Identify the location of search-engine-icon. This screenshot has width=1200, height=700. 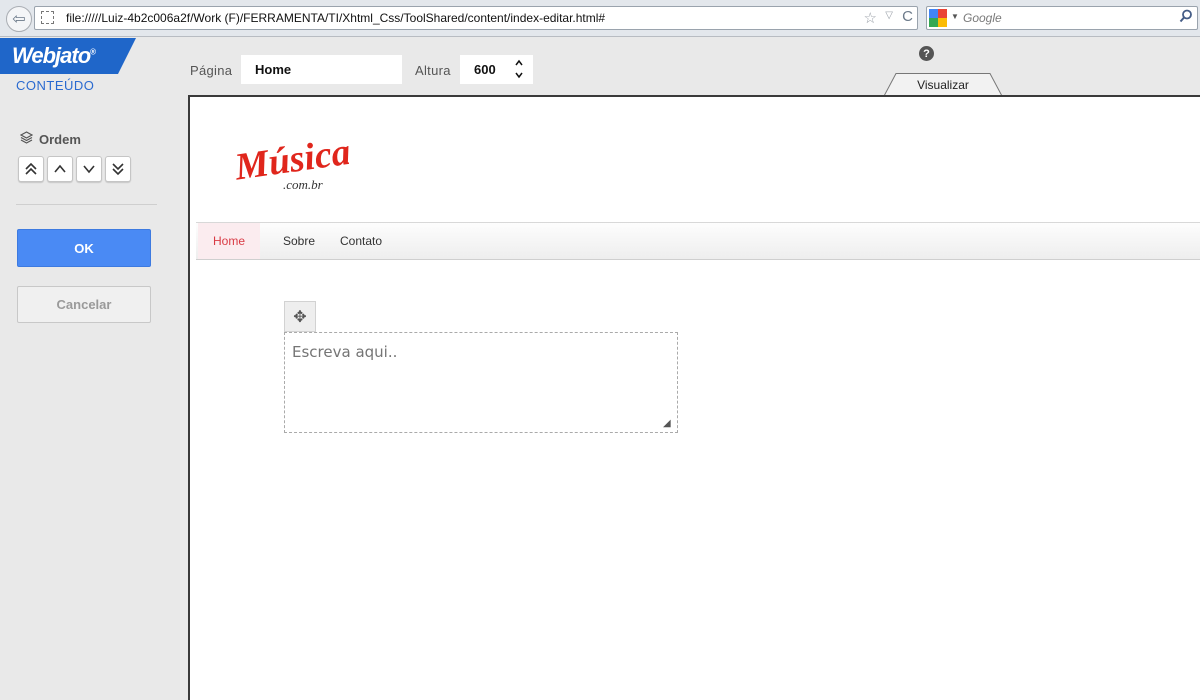
(938, 18).